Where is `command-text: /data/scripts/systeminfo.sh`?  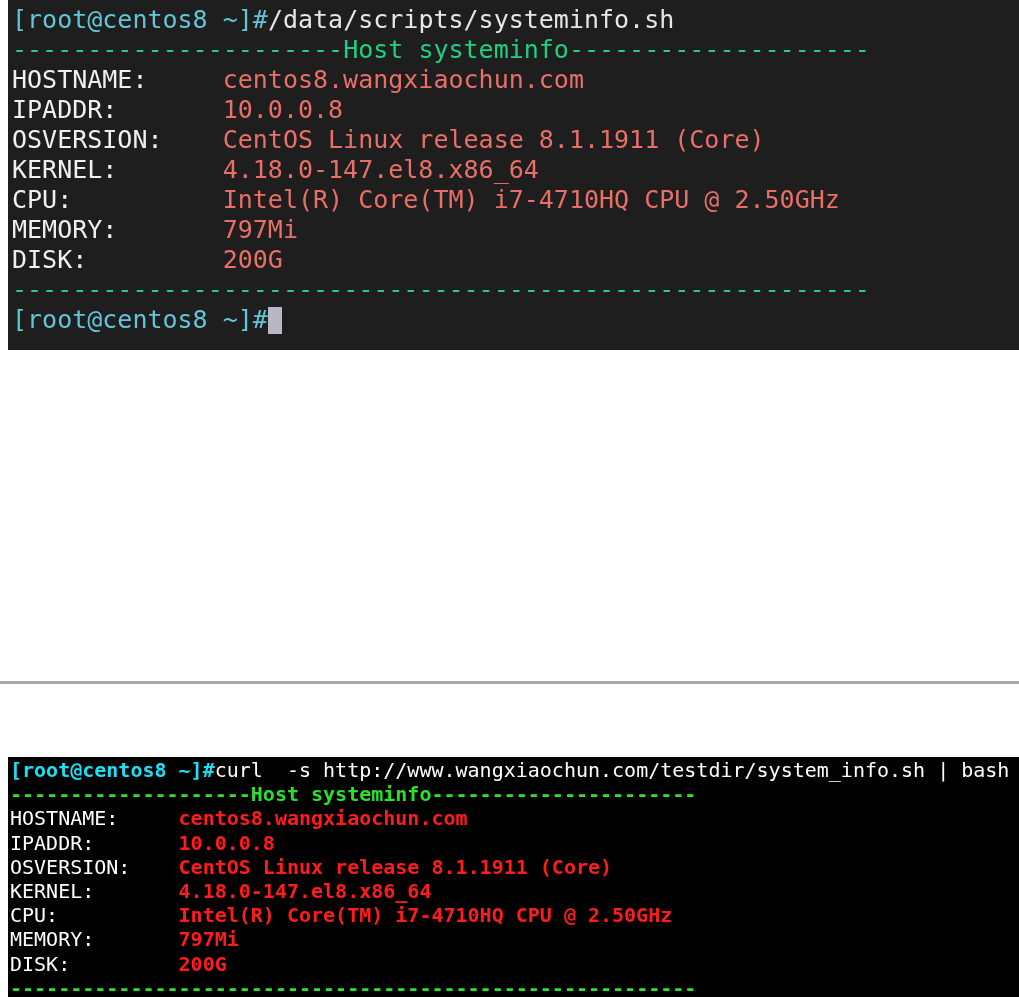 command-text: /data/scripts/systeminfo.sh is located at coordinates (471, 20).